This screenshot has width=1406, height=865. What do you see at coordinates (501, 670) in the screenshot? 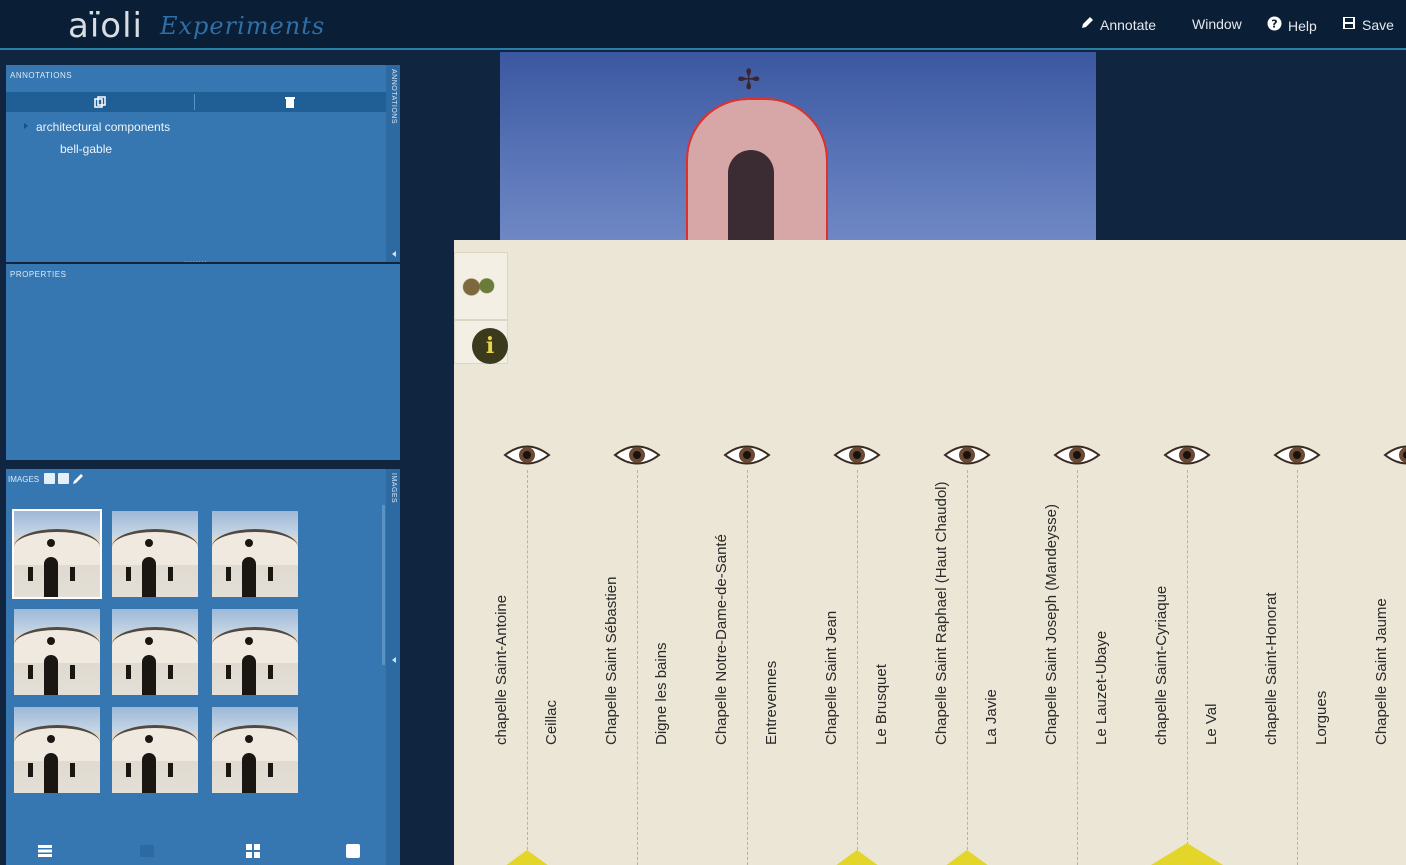
I see `timeline-entry-title: chapelle Saint-Antoine` at bounding box center [501, 670].